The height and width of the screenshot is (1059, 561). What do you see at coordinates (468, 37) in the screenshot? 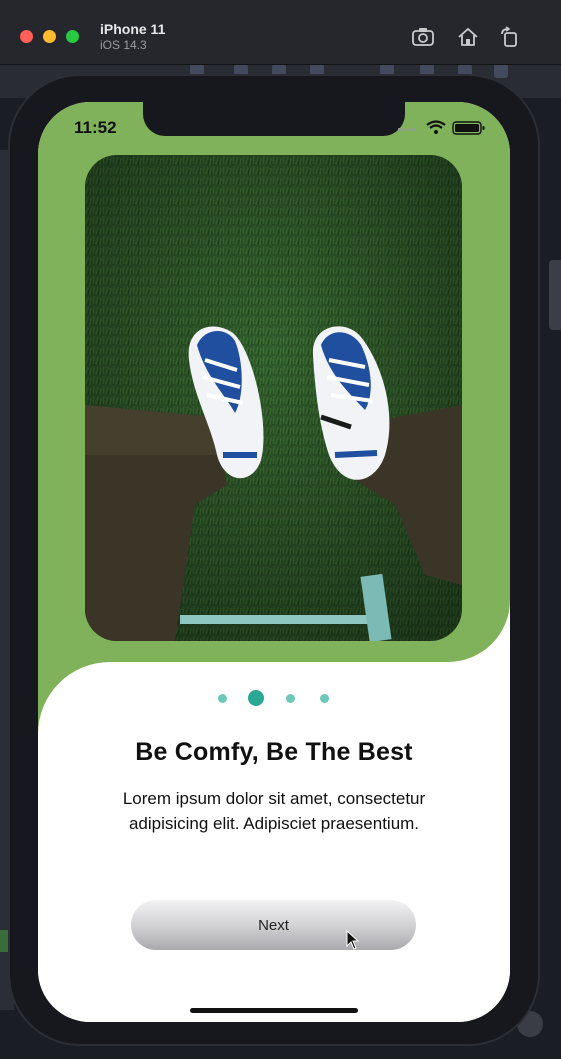
I see `home-icon` at bounding box center [468, 37].